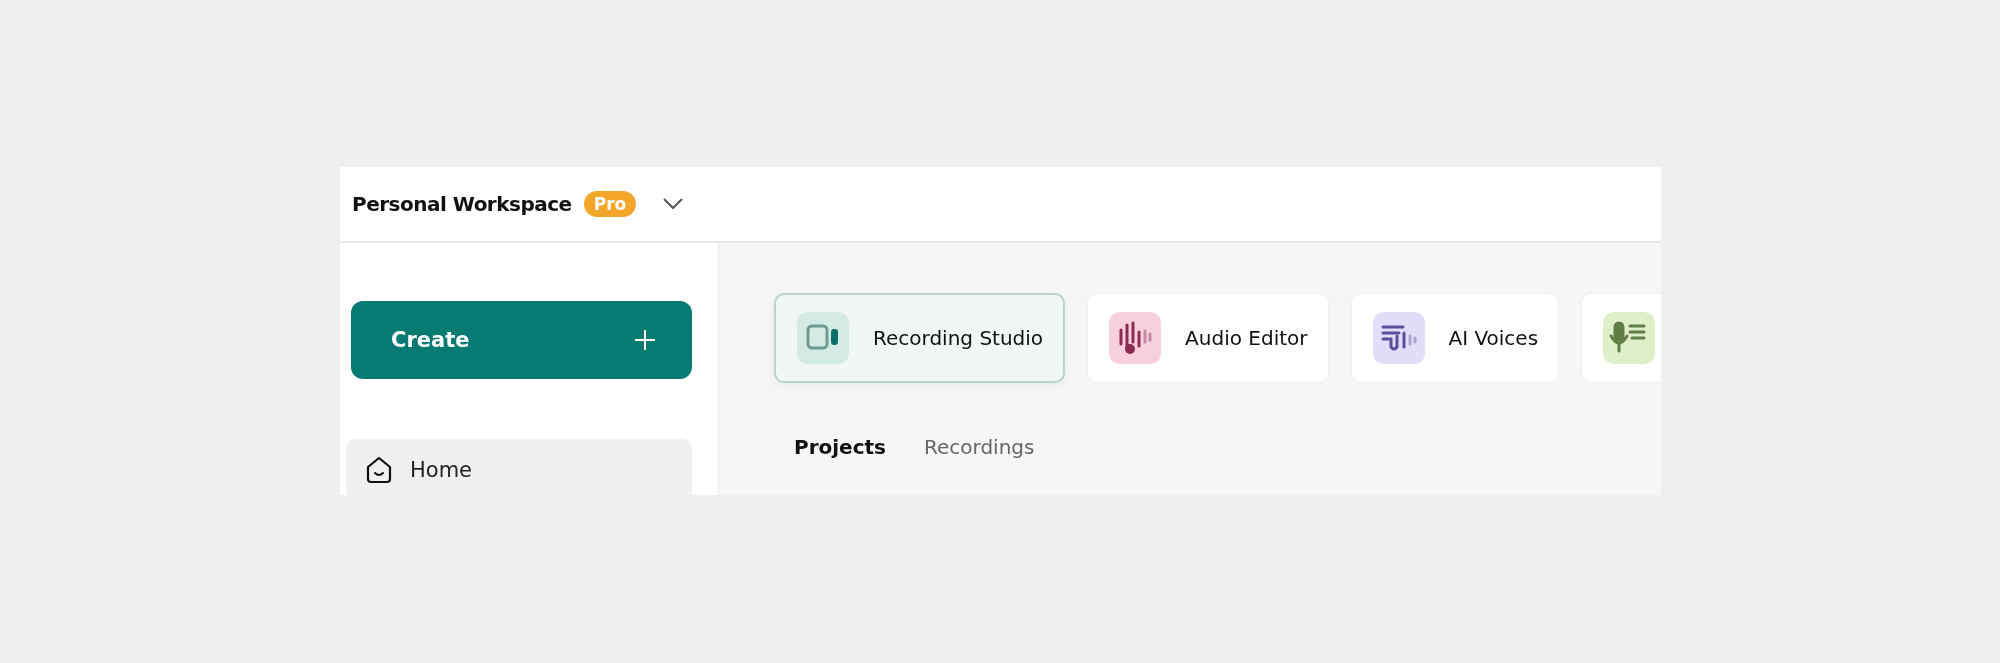 This screenshot has width=2000, height=663. Describe the element at coordinates (462, 204) in the screenshot. I see `workspace-name: Personal Workspace` at that location.